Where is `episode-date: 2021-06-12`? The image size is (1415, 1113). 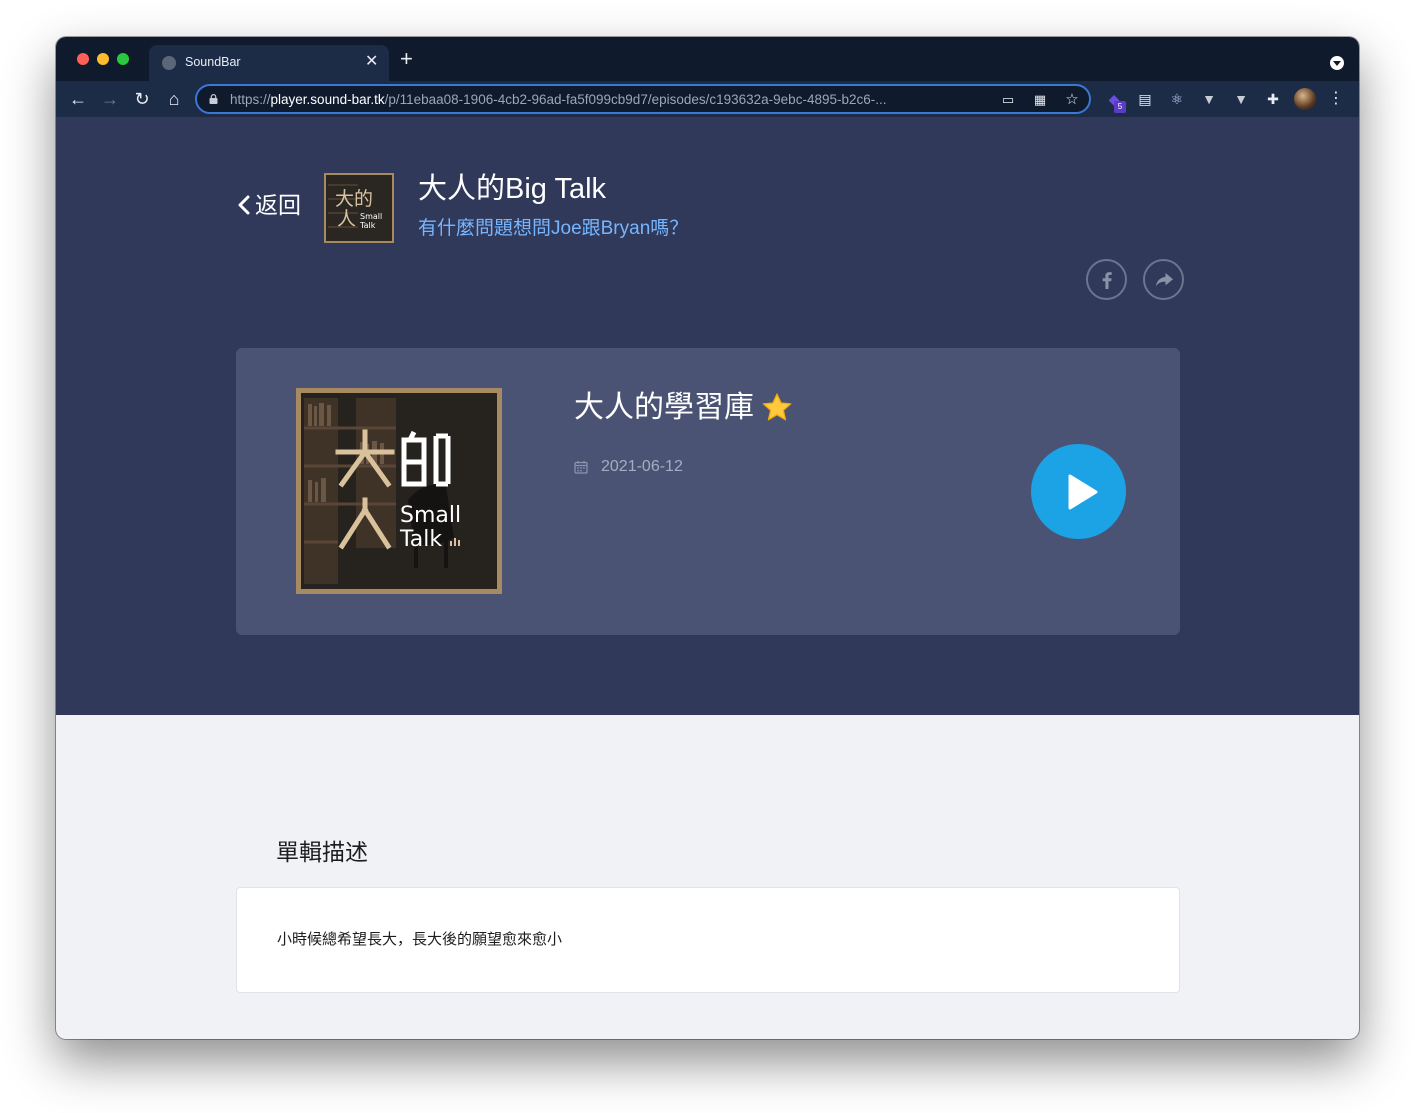 episode-date: 2021-06-12 is located at coordinates (628, 467).